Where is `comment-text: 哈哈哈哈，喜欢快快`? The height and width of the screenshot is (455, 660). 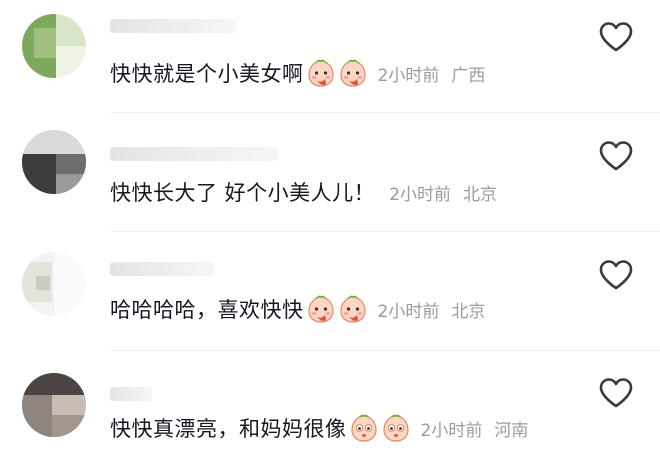 comment-text: 哈哈哈哈，喜欢快快 is located at coordinates (207, 310).